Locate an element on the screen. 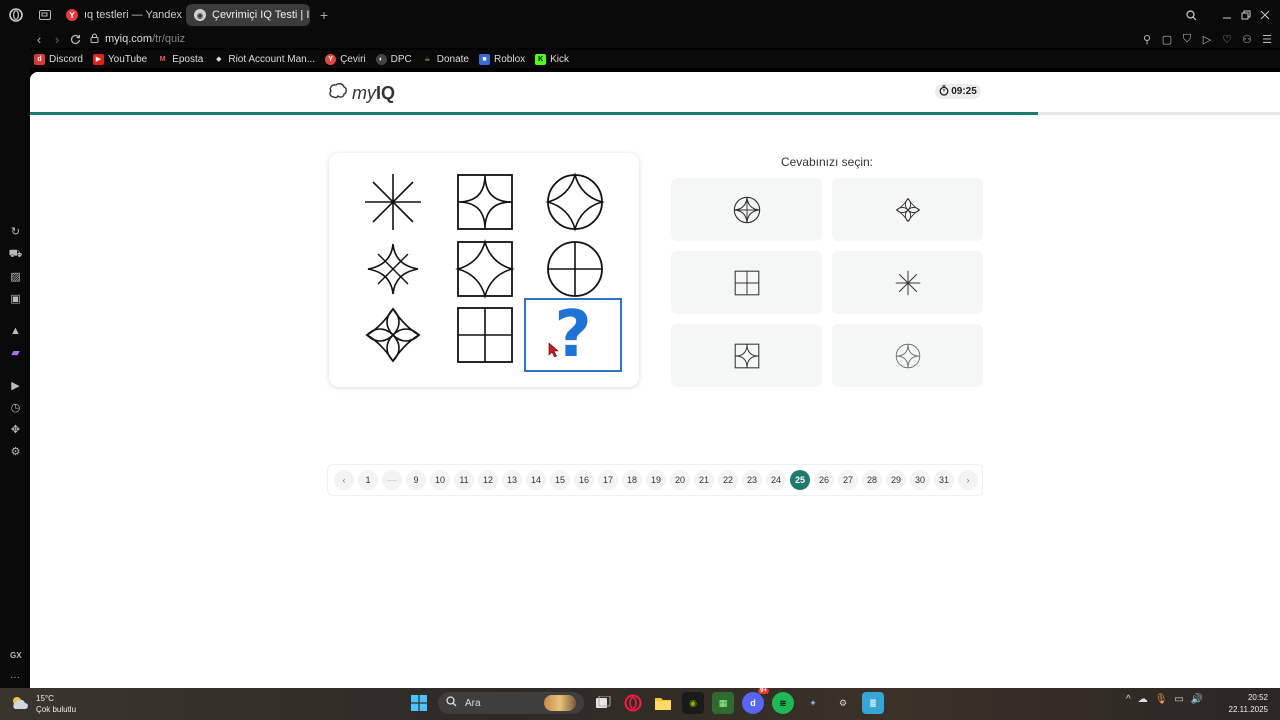  messenger-icon: ▣ is located at coordinates (15, 298).